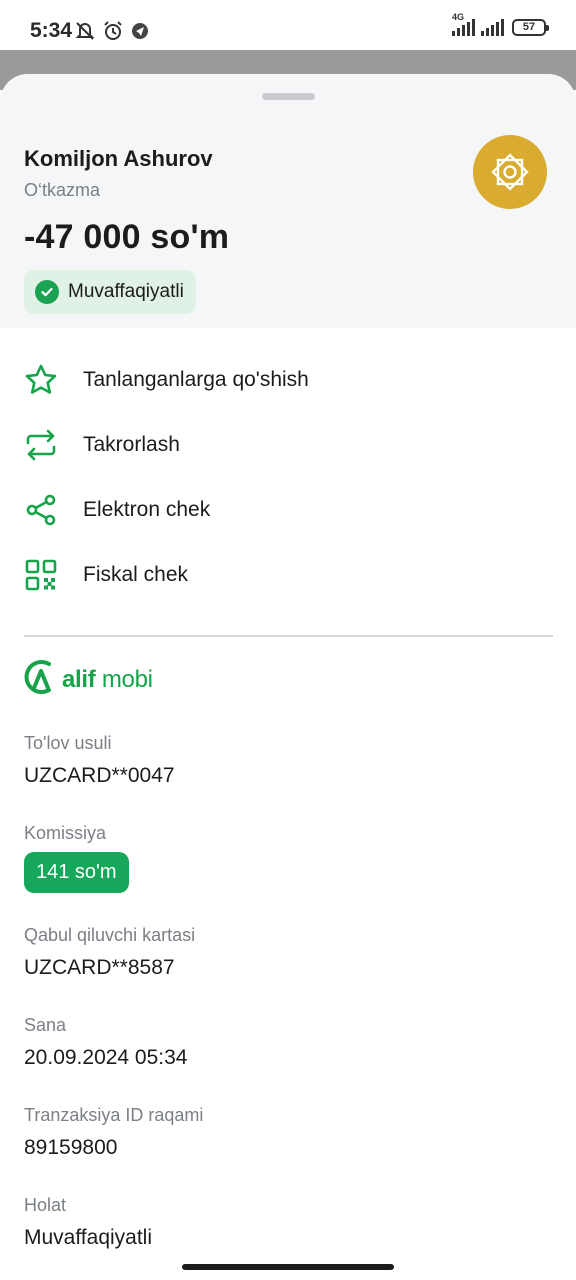 The width and height of the screenshot is (576, 1280). I want to click on mute-icon, so click(85, 33).